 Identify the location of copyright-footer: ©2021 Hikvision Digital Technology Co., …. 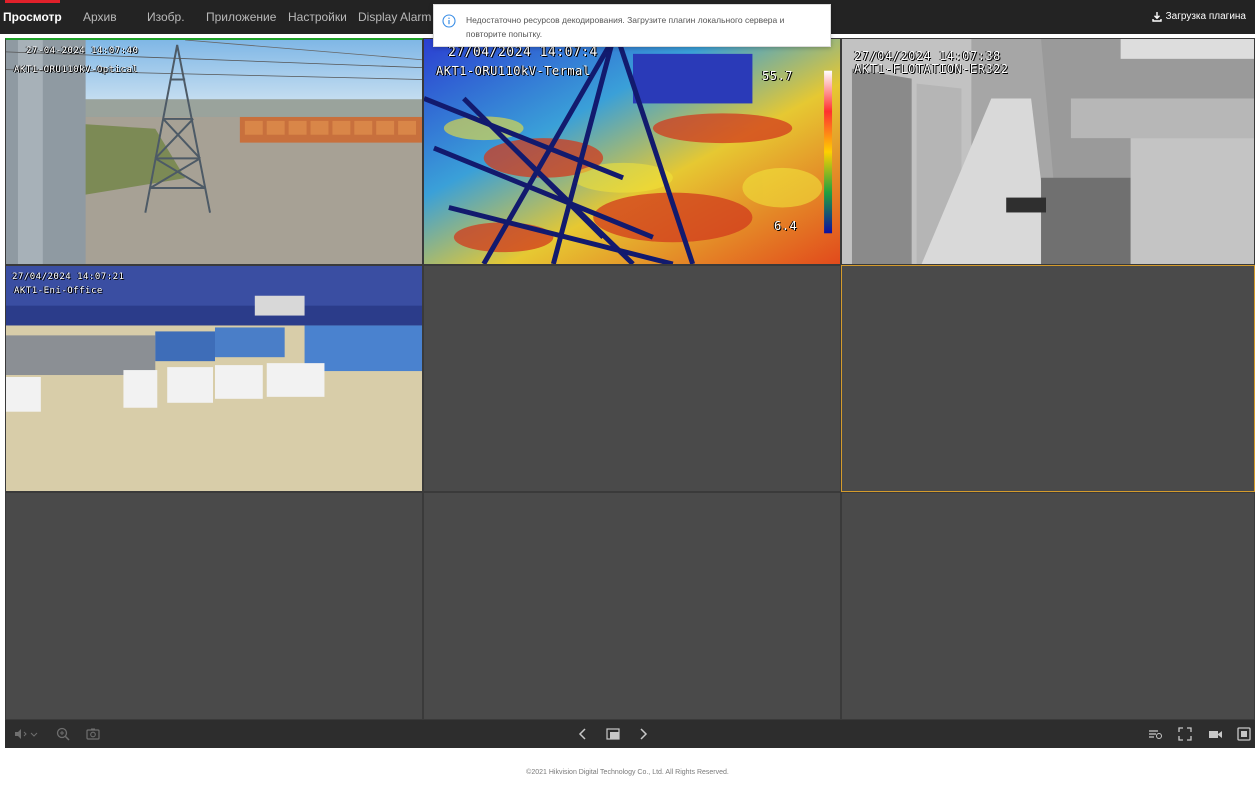
(627, 772).